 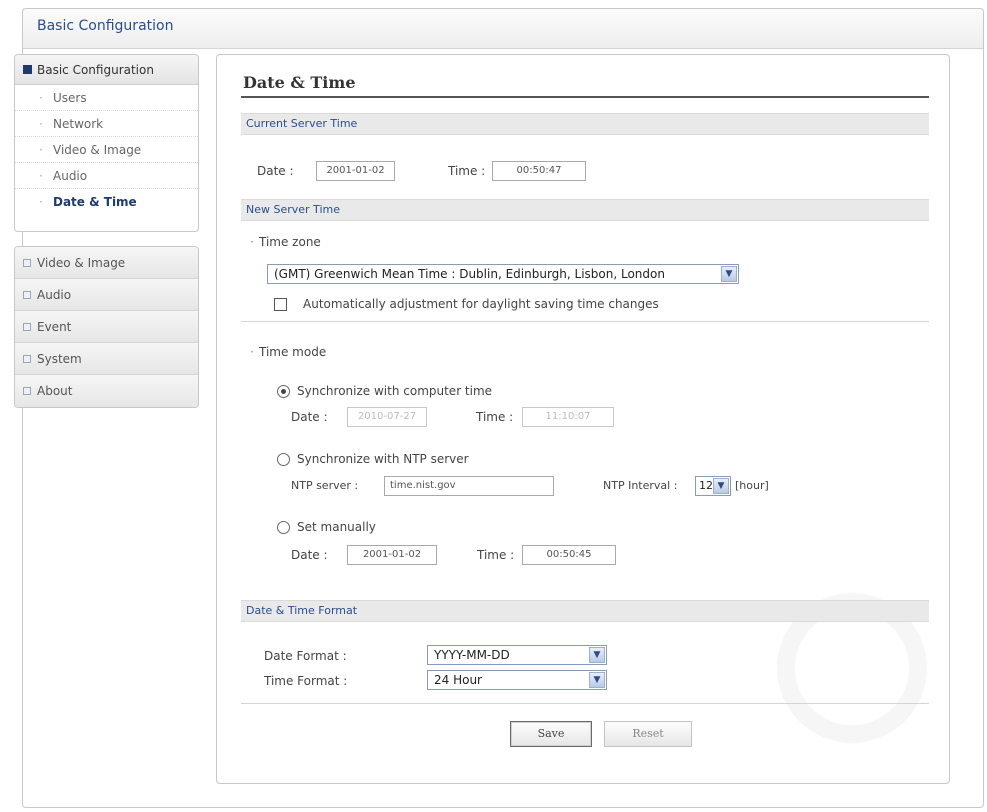 I want to click on save-button: Save, so click(x=551, y=734).